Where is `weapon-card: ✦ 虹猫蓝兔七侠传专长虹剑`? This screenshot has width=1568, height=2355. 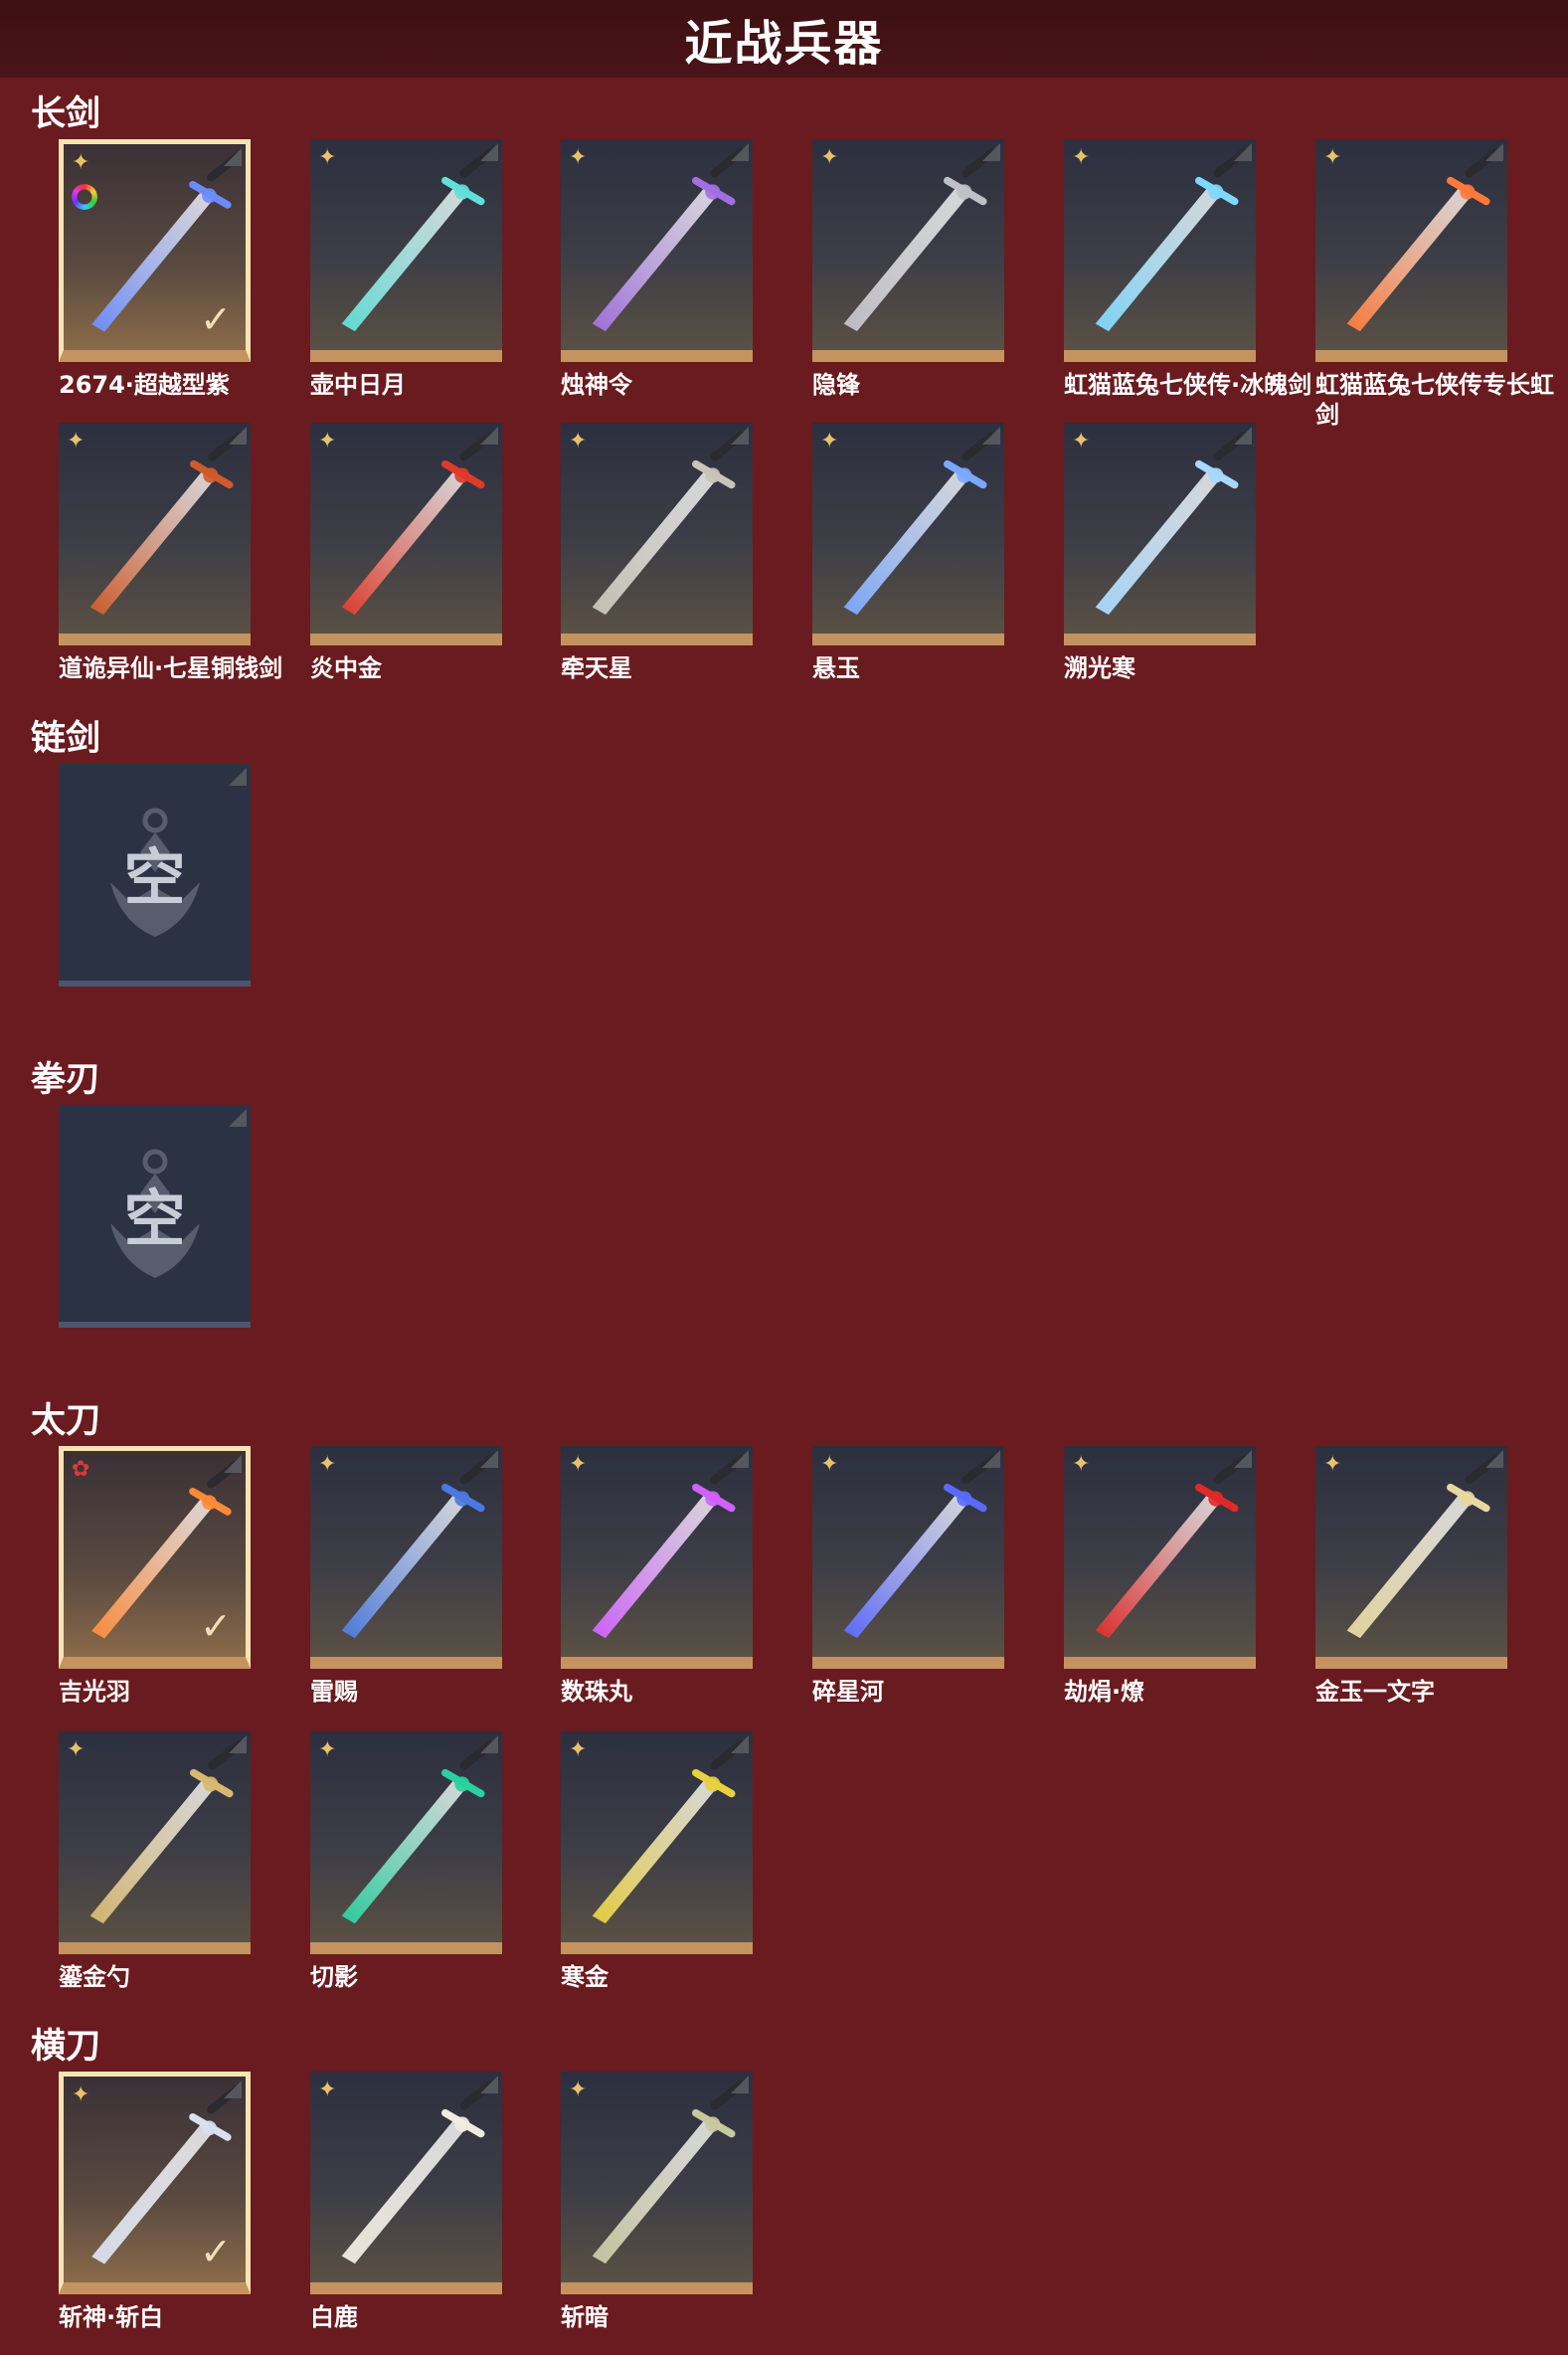
weapon-card: ✦ 虹猫蓝兔七侠传专长虹剑 is located at coordinates (1434, 284).